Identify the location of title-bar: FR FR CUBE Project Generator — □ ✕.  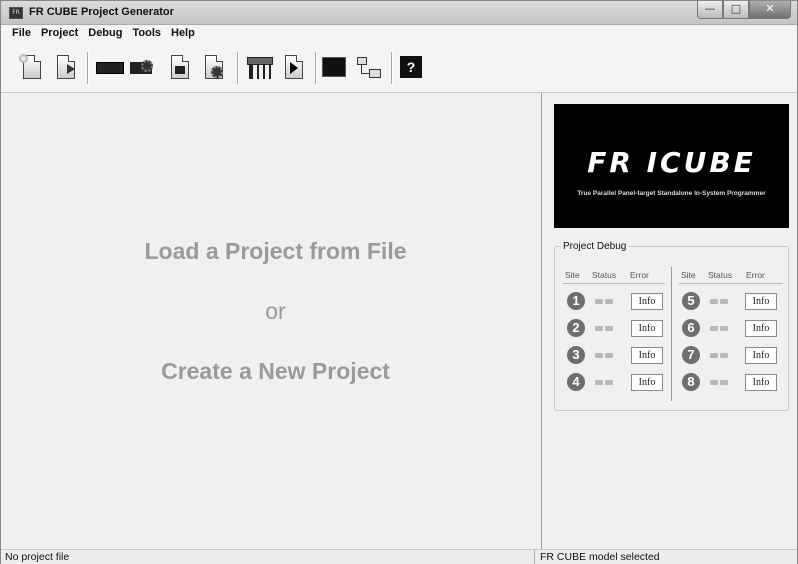
(399, 13).